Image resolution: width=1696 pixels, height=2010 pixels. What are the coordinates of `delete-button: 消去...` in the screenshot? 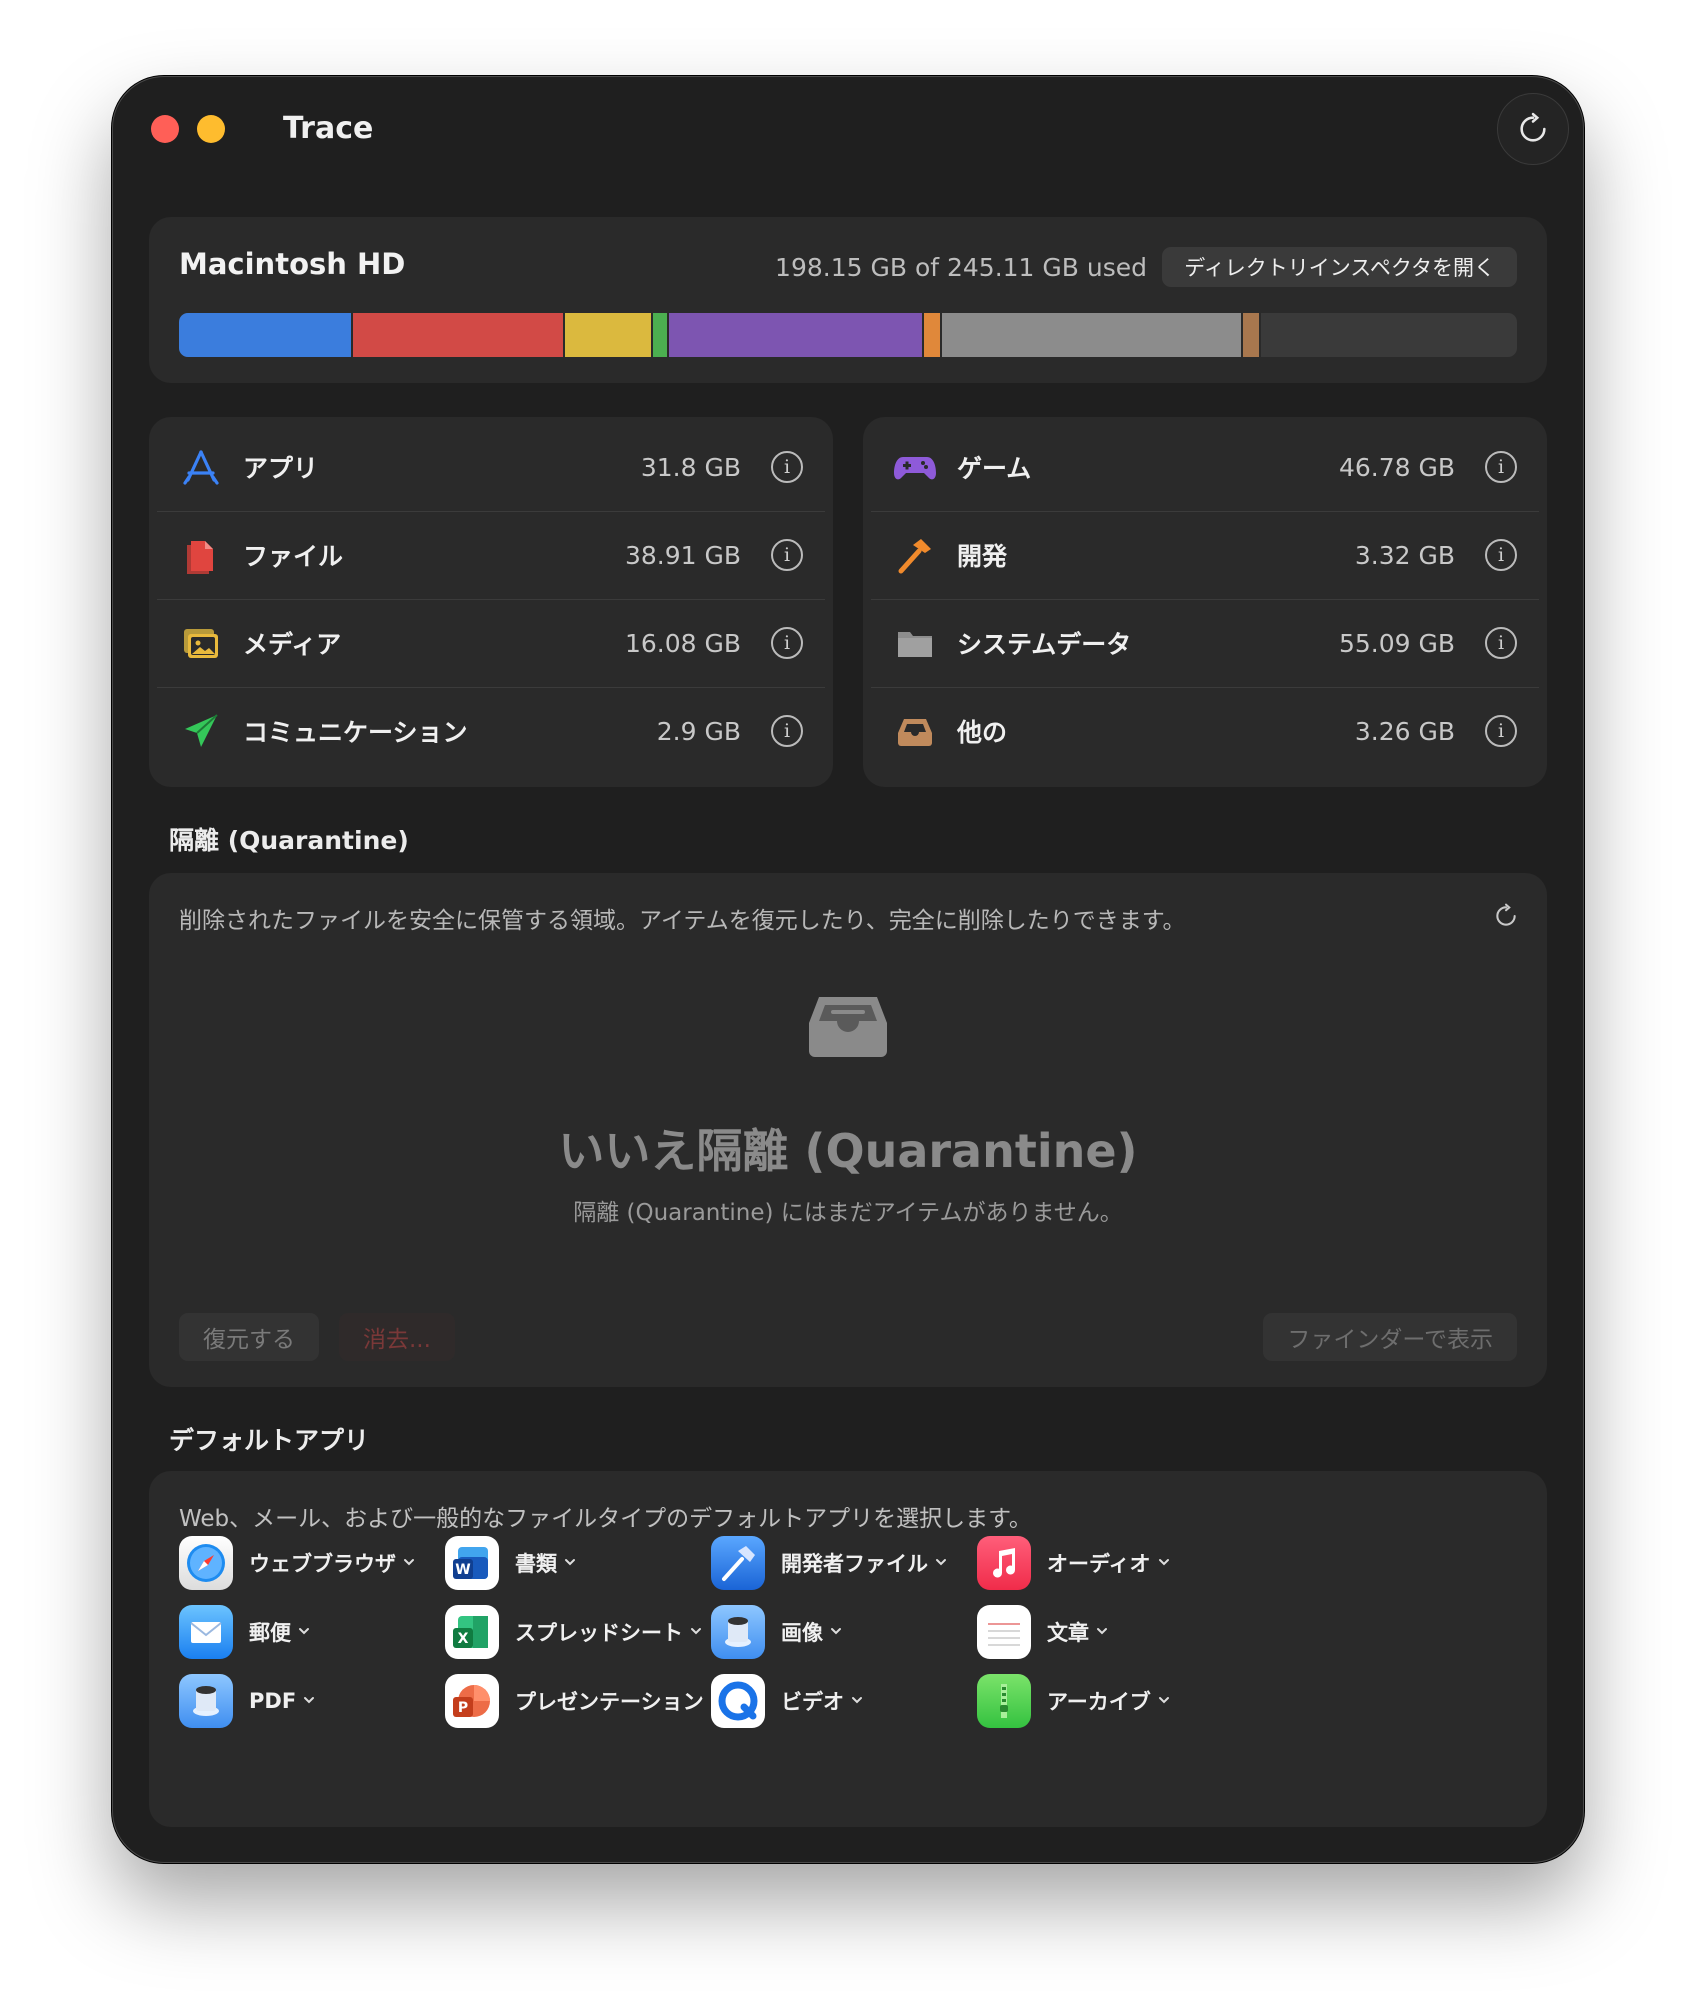 It's located at (397, 1337).